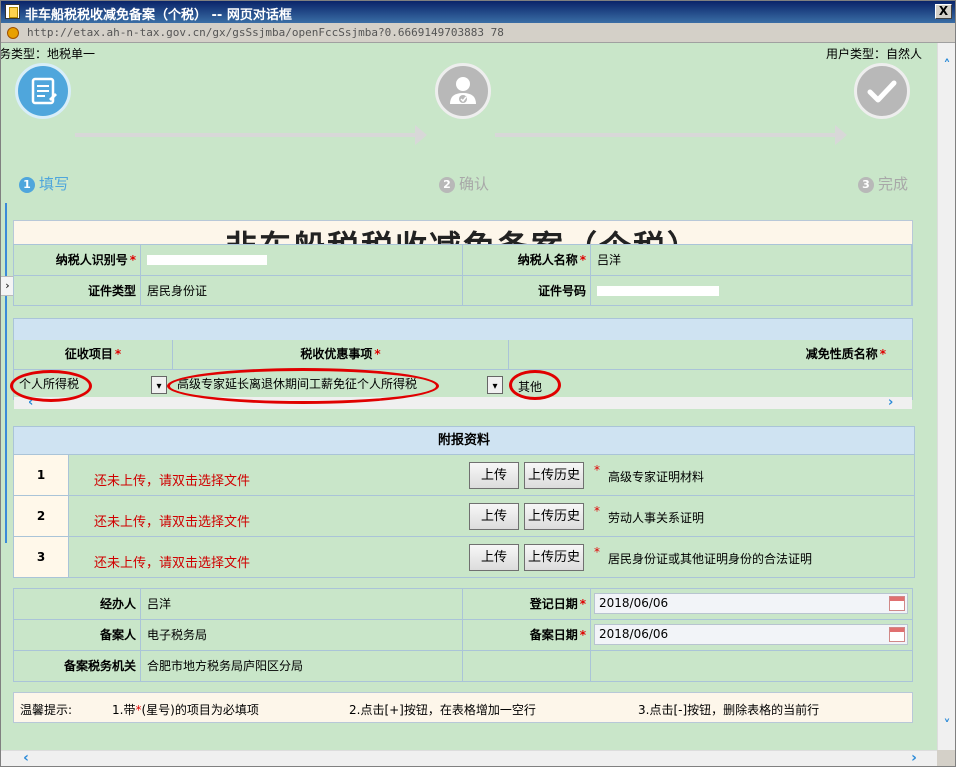 The image size is (956, 767). I want to click on tip-3: 3.点击[-]按钮，删除表格的当前行, so click(729, 710).